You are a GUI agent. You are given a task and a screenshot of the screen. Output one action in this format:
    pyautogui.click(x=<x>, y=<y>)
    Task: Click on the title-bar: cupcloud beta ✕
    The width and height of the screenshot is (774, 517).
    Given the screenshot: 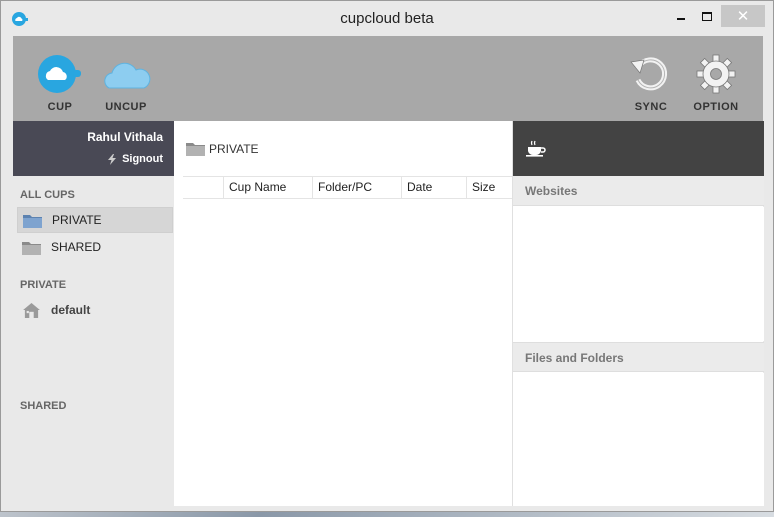 What is the action you would take?
    pyautogui.click(x=387, y=18)
    